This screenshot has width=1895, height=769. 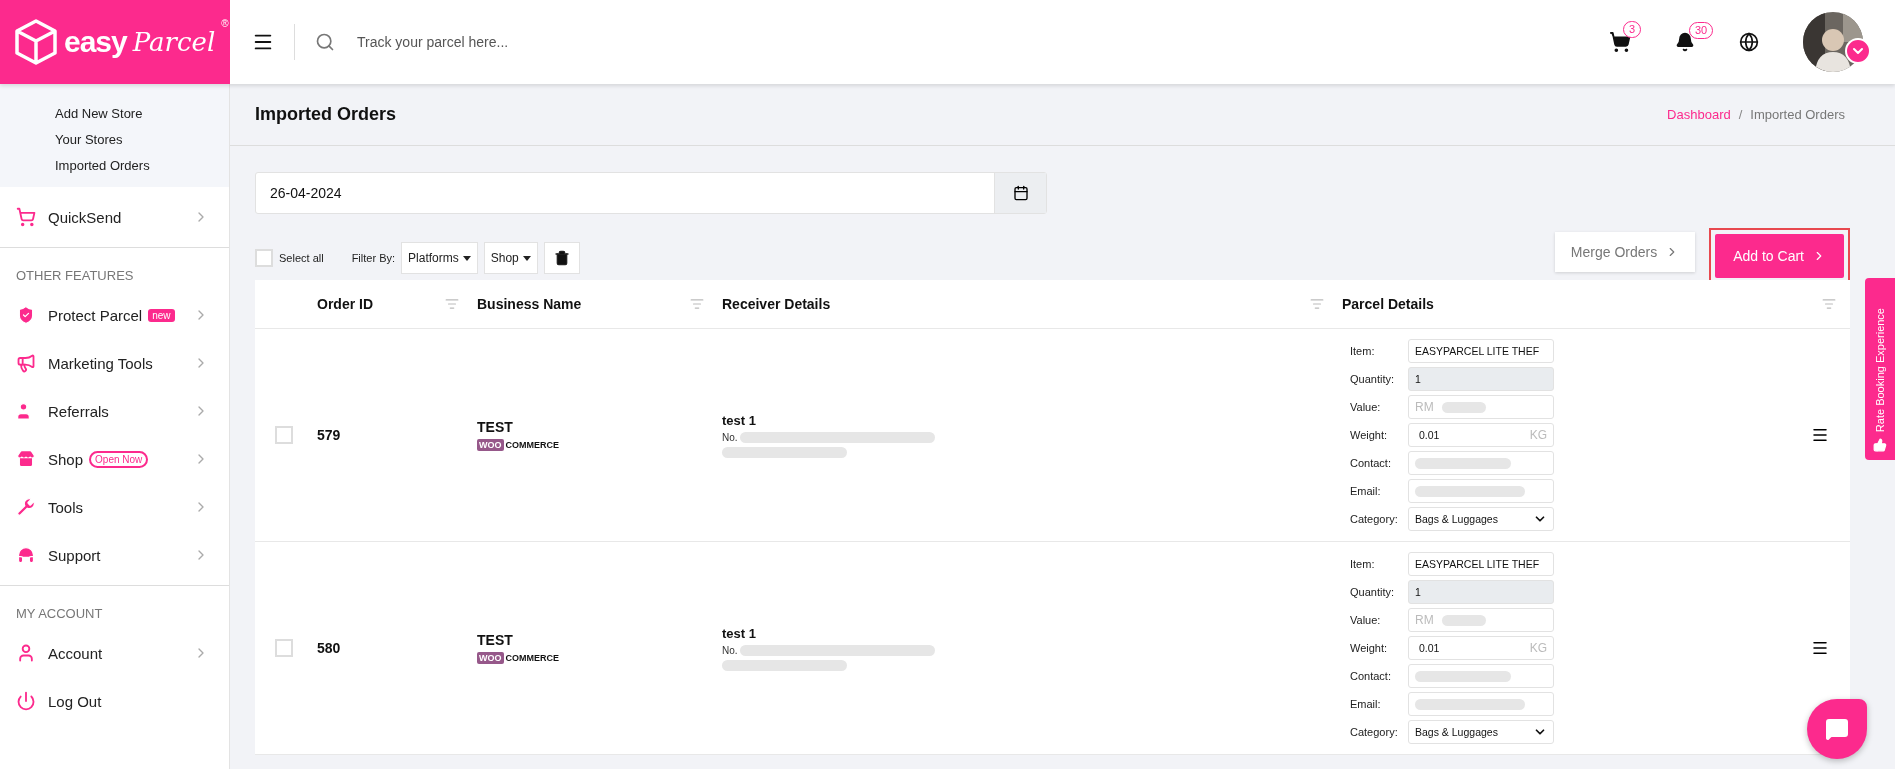 I want to click on date-field: 26-04-2024, so click(x=651, y=193).